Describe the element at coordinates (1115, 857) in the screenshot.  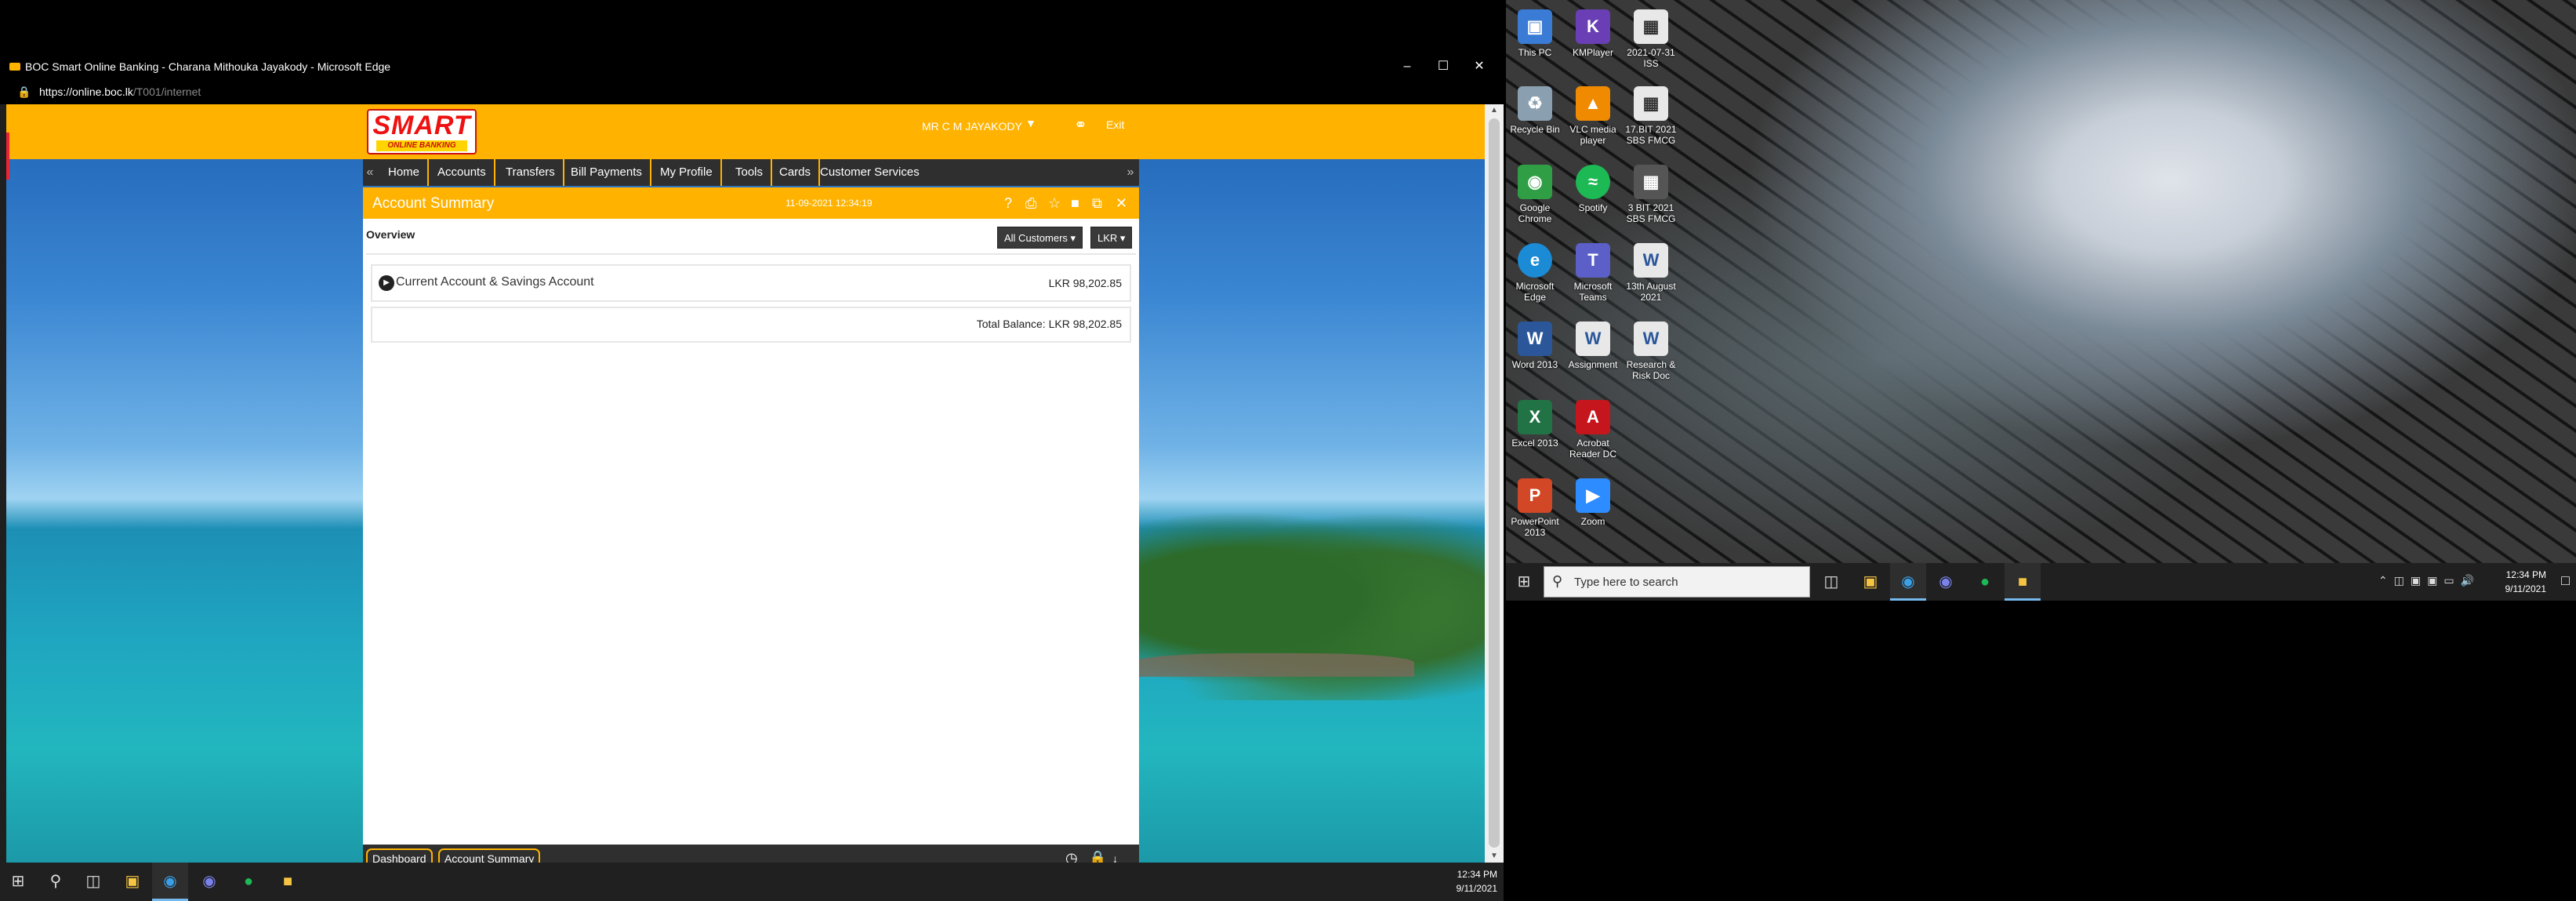
I see `chevron-down-icon: ↓` at that location.